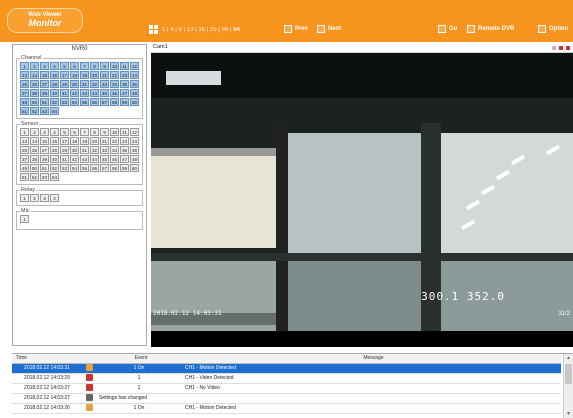  Describe the element at coordinates (561, 48) in the screenshot. I see `maximize-icon` at that location.